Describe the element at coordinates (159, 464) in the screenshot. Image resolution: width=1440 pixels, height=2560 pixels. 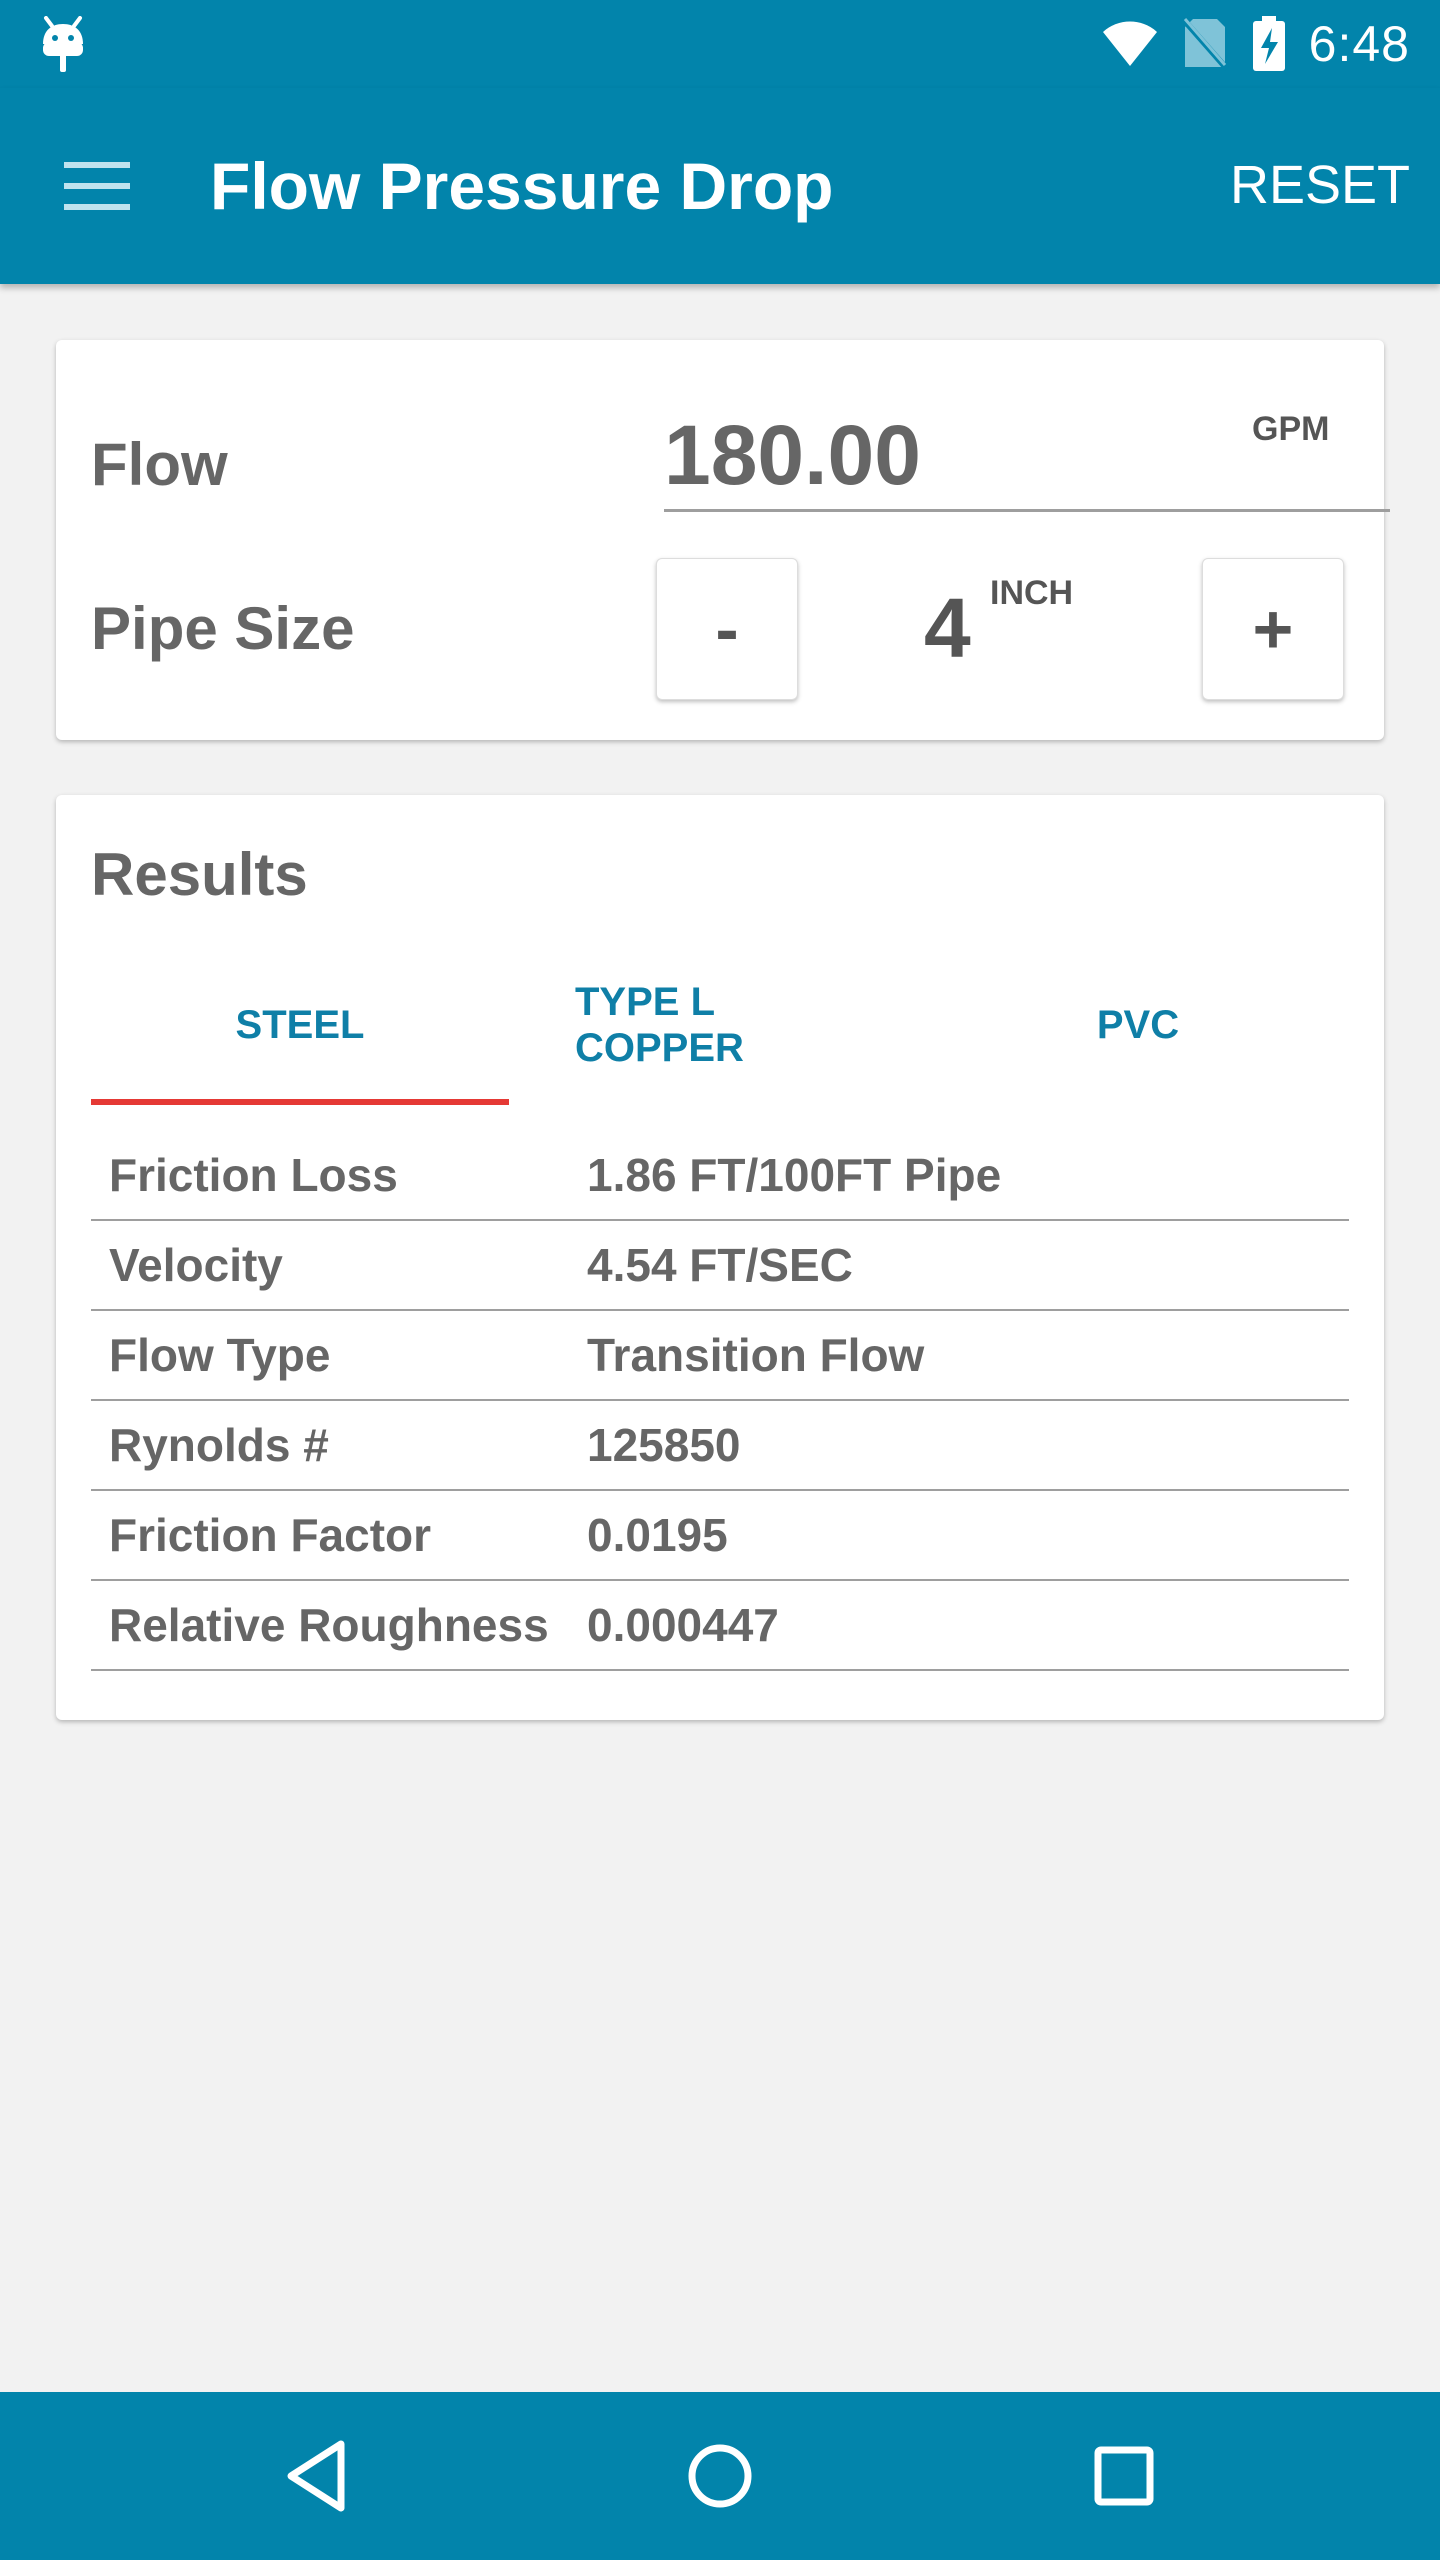
I see `flow-label: Flow` at that location.